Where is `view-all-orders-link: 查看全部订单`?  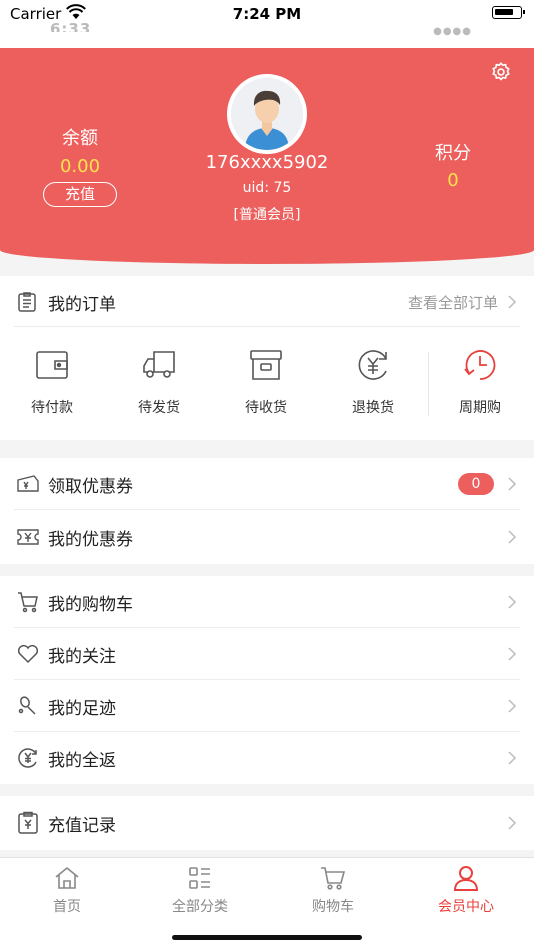
view-all-orders-link: 查看全部订单 is located at coordinates (453, 302).